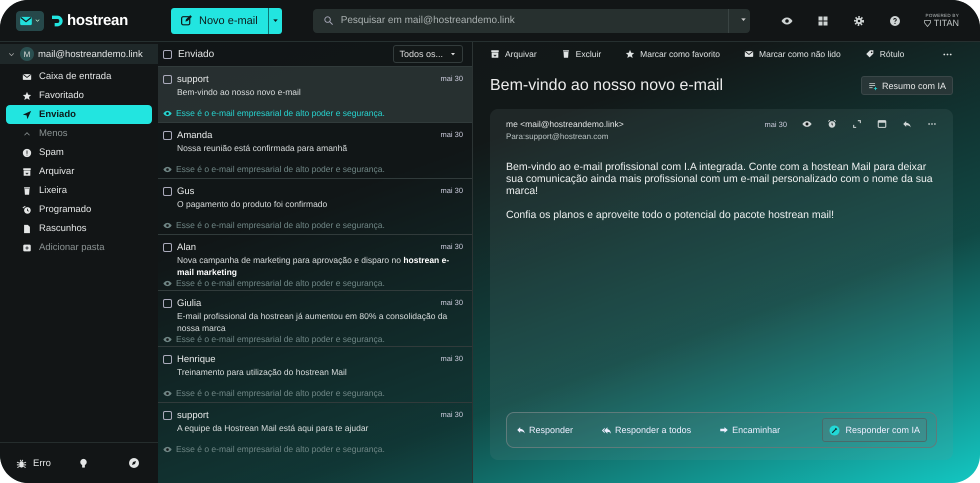 This screenshot has height=483, width=980. What do you see at coordinates (606, 430) in the screenshot?
I see `reply-all-icon` at bounding box center [606, 430].